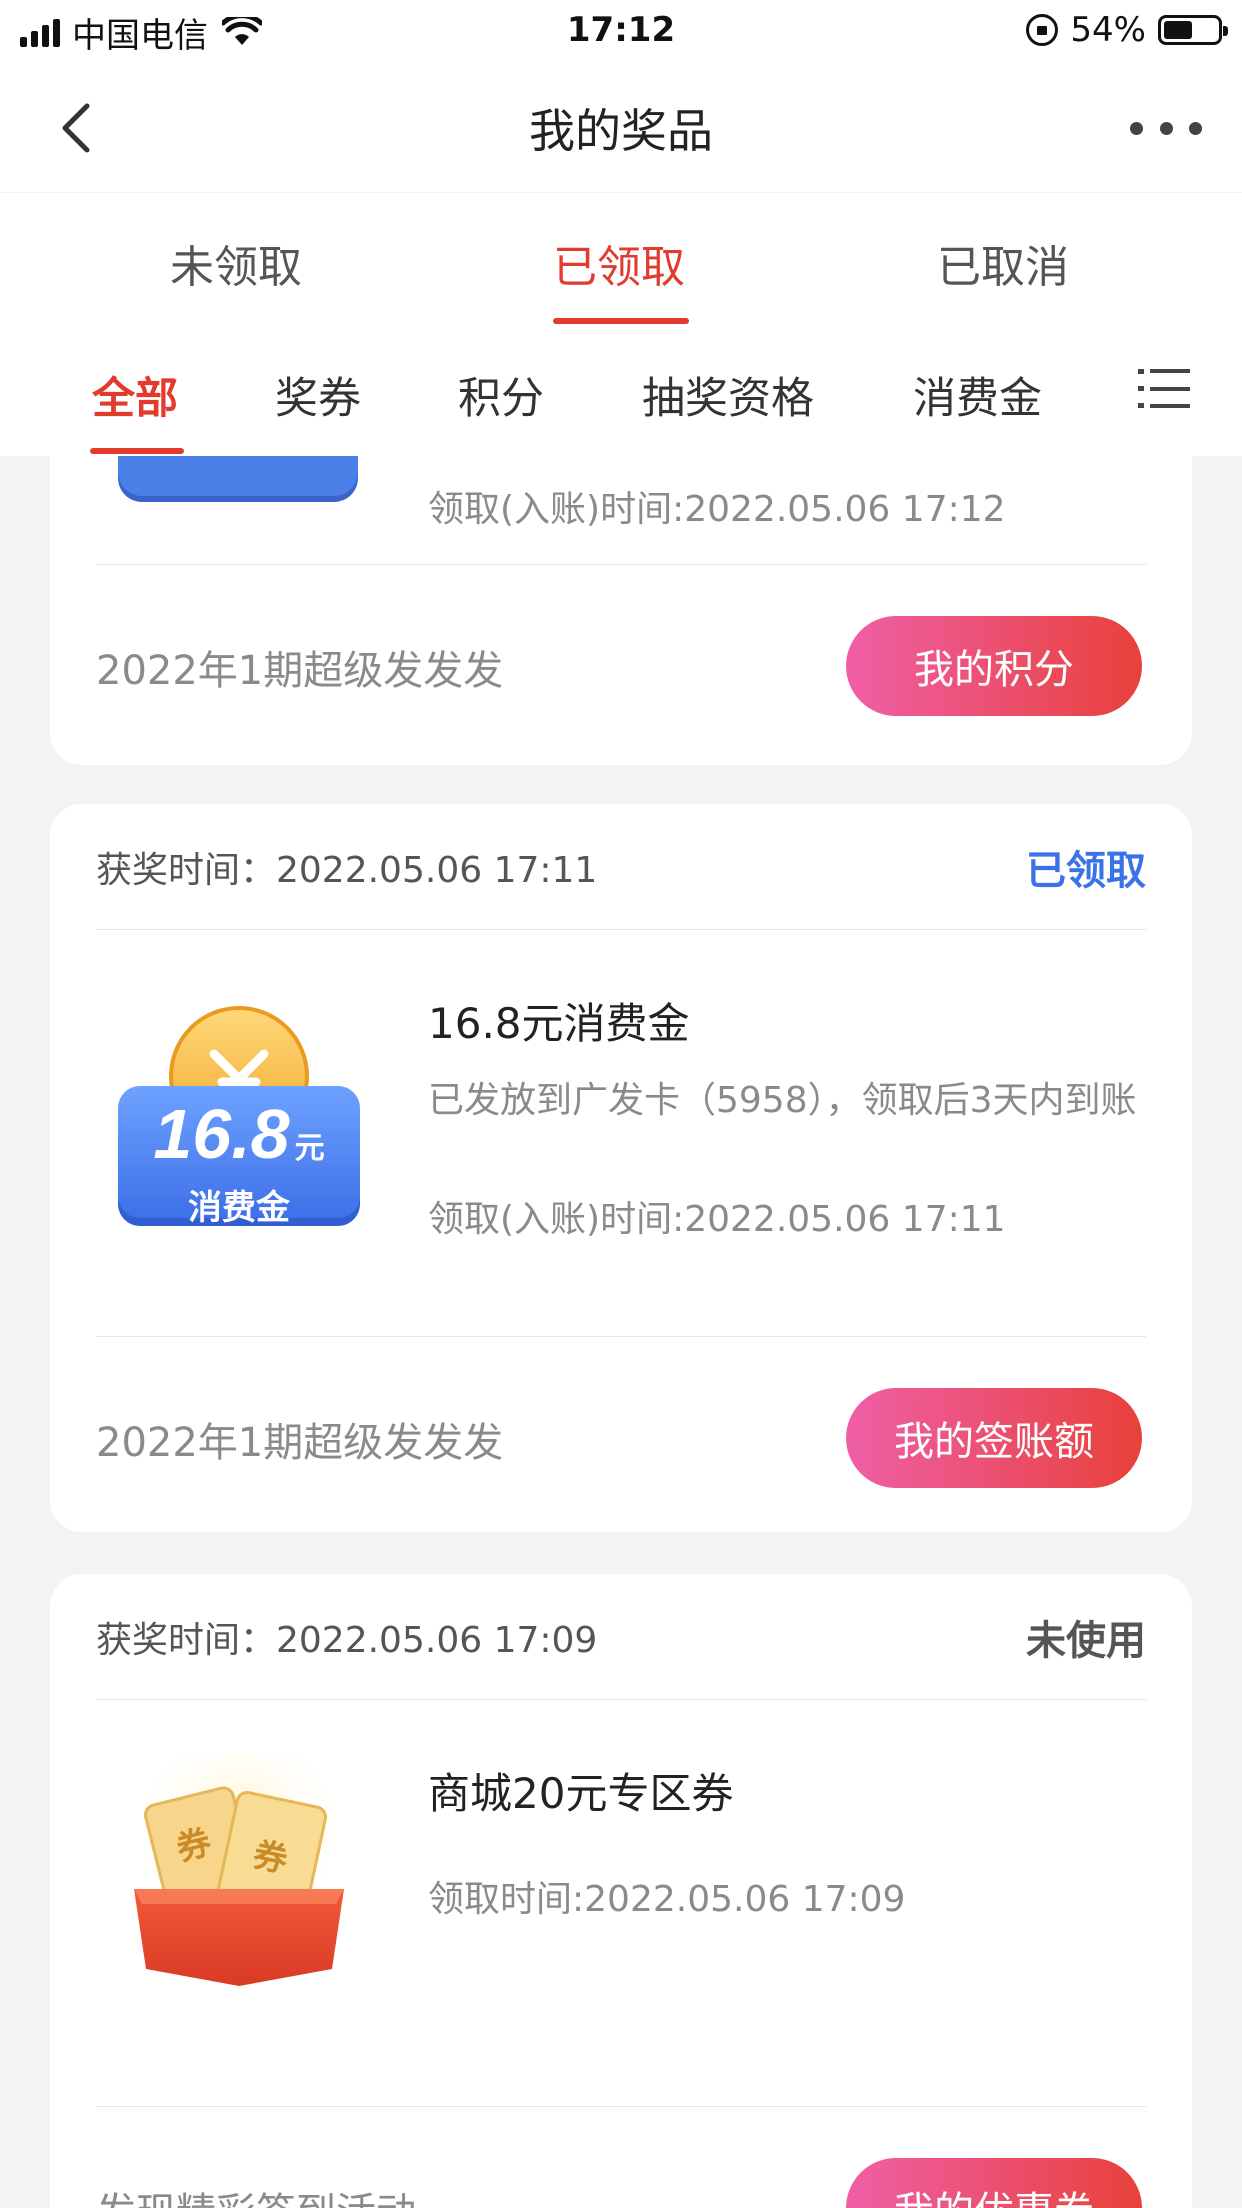 Image resolution: width=1242 pixels, height=2208 pixels. What do you see at coordinates (621, 867) in the screenshot?
I see `card-header: 获奖时间：2022.05.06 17:11 已领取` at bounding box center [621, 867].